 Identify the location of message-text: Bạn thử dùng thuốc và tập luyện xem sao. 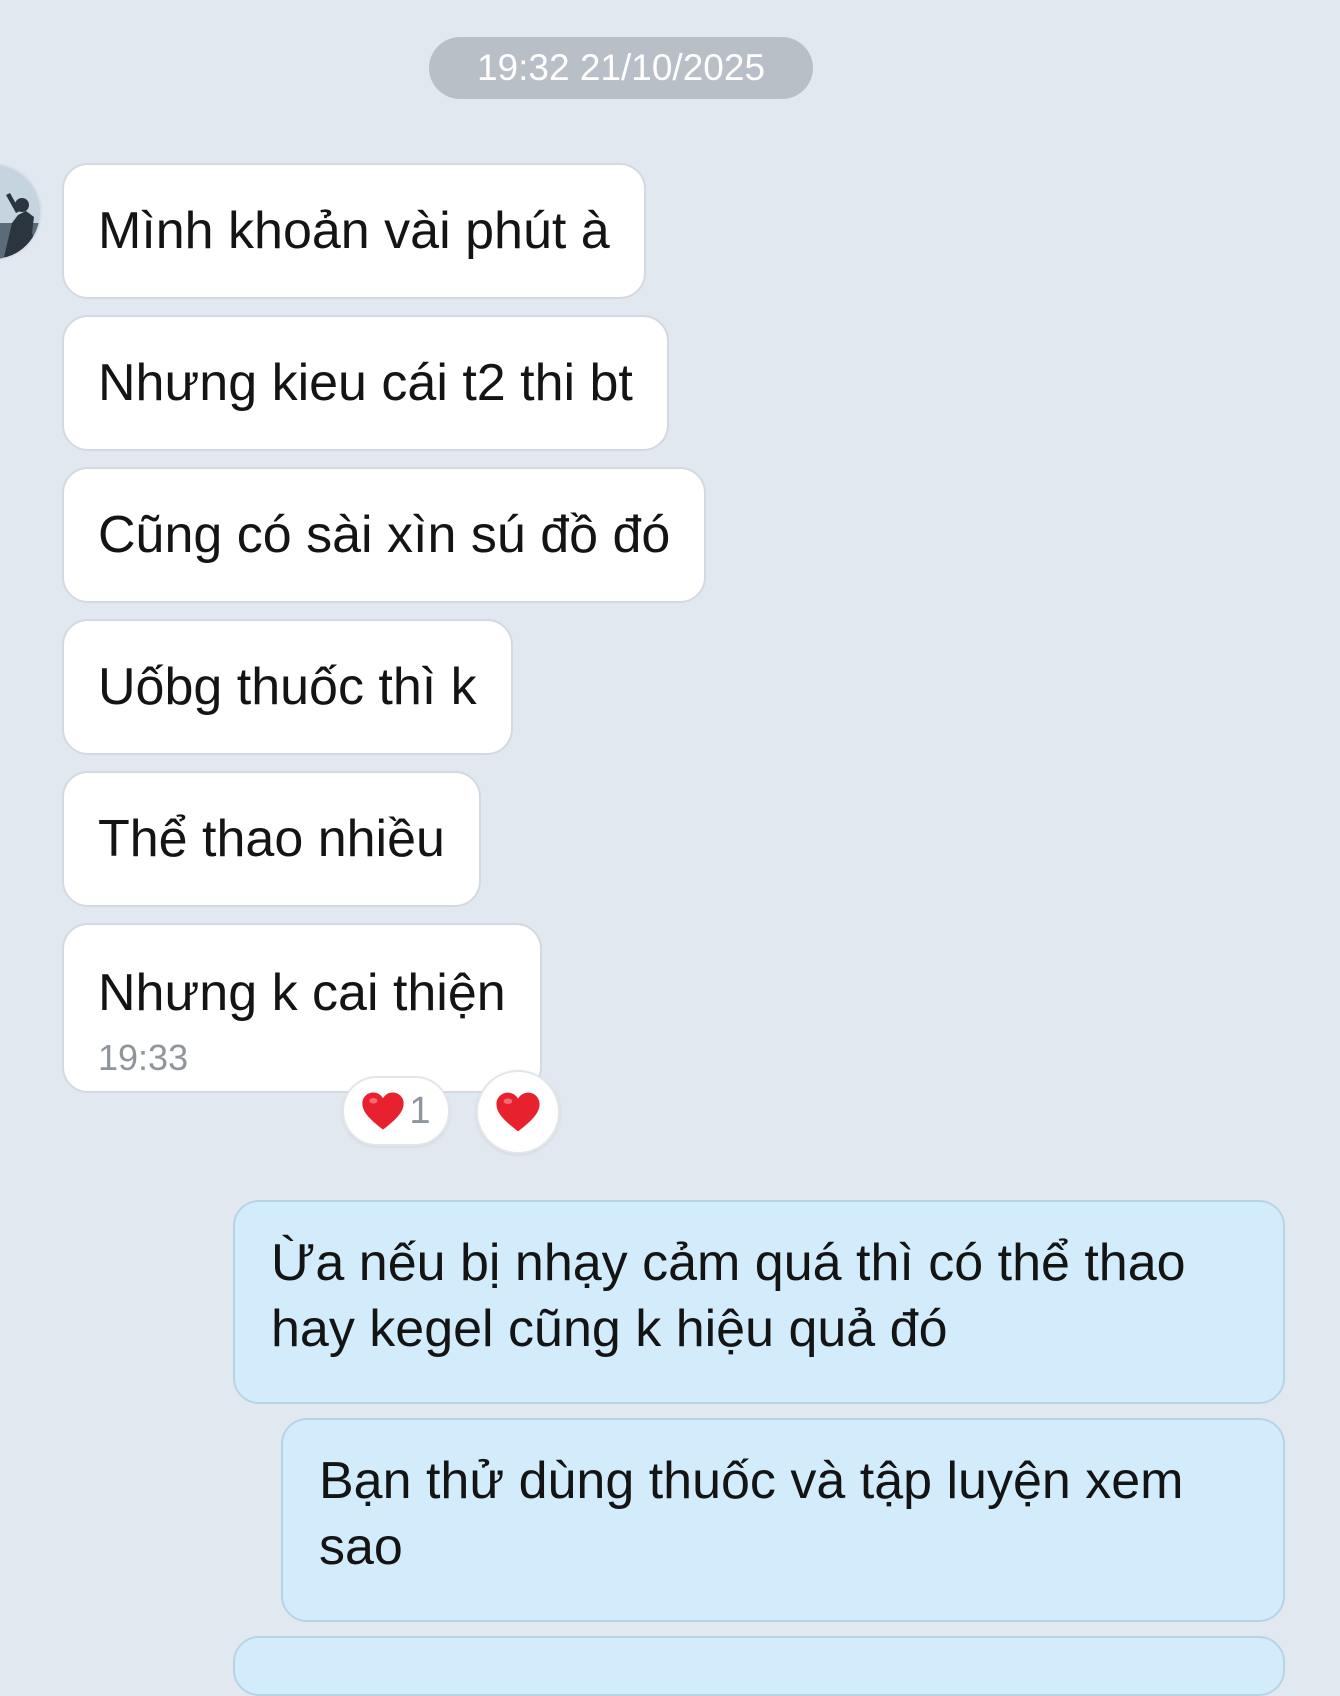
(751, 1514).